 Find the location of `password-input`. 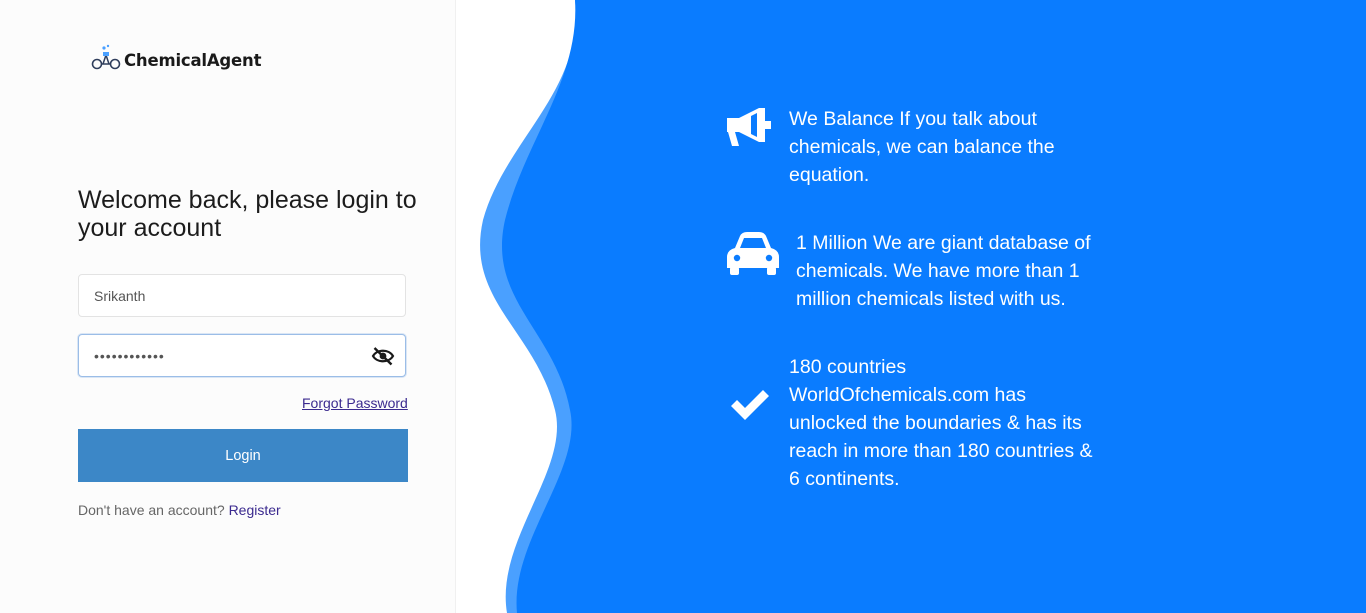

password-input is located at coordinates (242, 355).